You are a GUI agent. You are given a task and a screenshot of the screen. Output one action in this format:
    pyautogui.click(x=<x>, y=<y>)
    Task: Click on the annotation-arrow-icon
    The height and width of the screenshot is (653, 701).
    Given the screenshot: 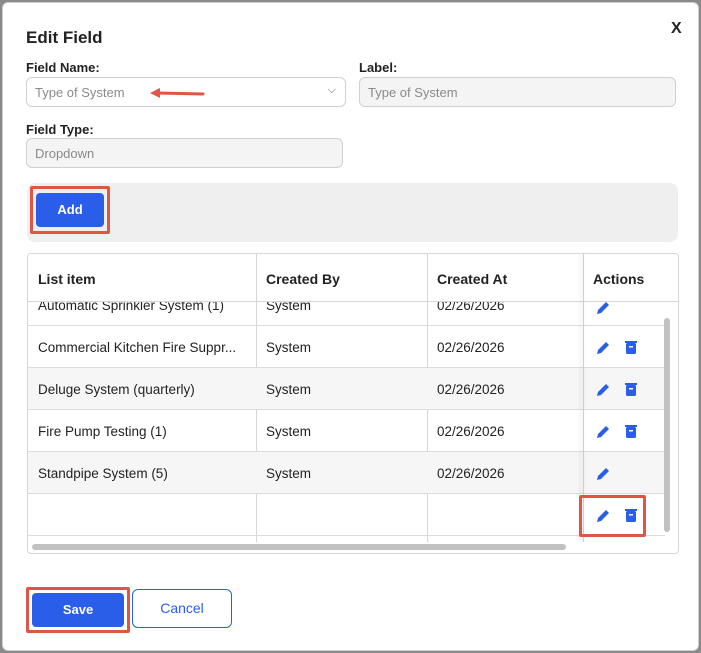 What is the action you would take?
    pyautogui.click(x=177, y=93)
    